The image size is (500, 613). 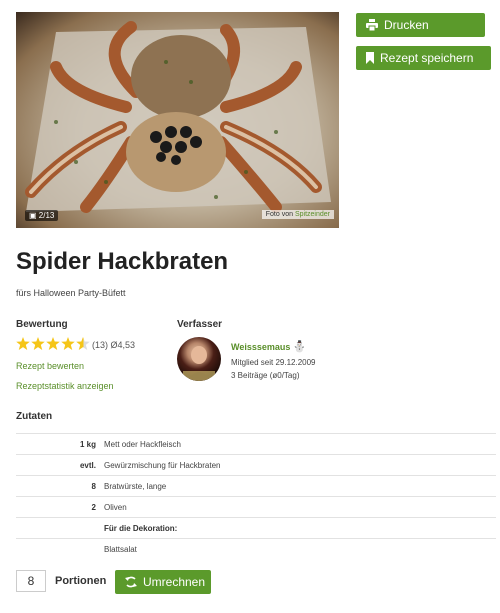 I want to click on author-heading: Verfasser, so click(x=200, y=324).